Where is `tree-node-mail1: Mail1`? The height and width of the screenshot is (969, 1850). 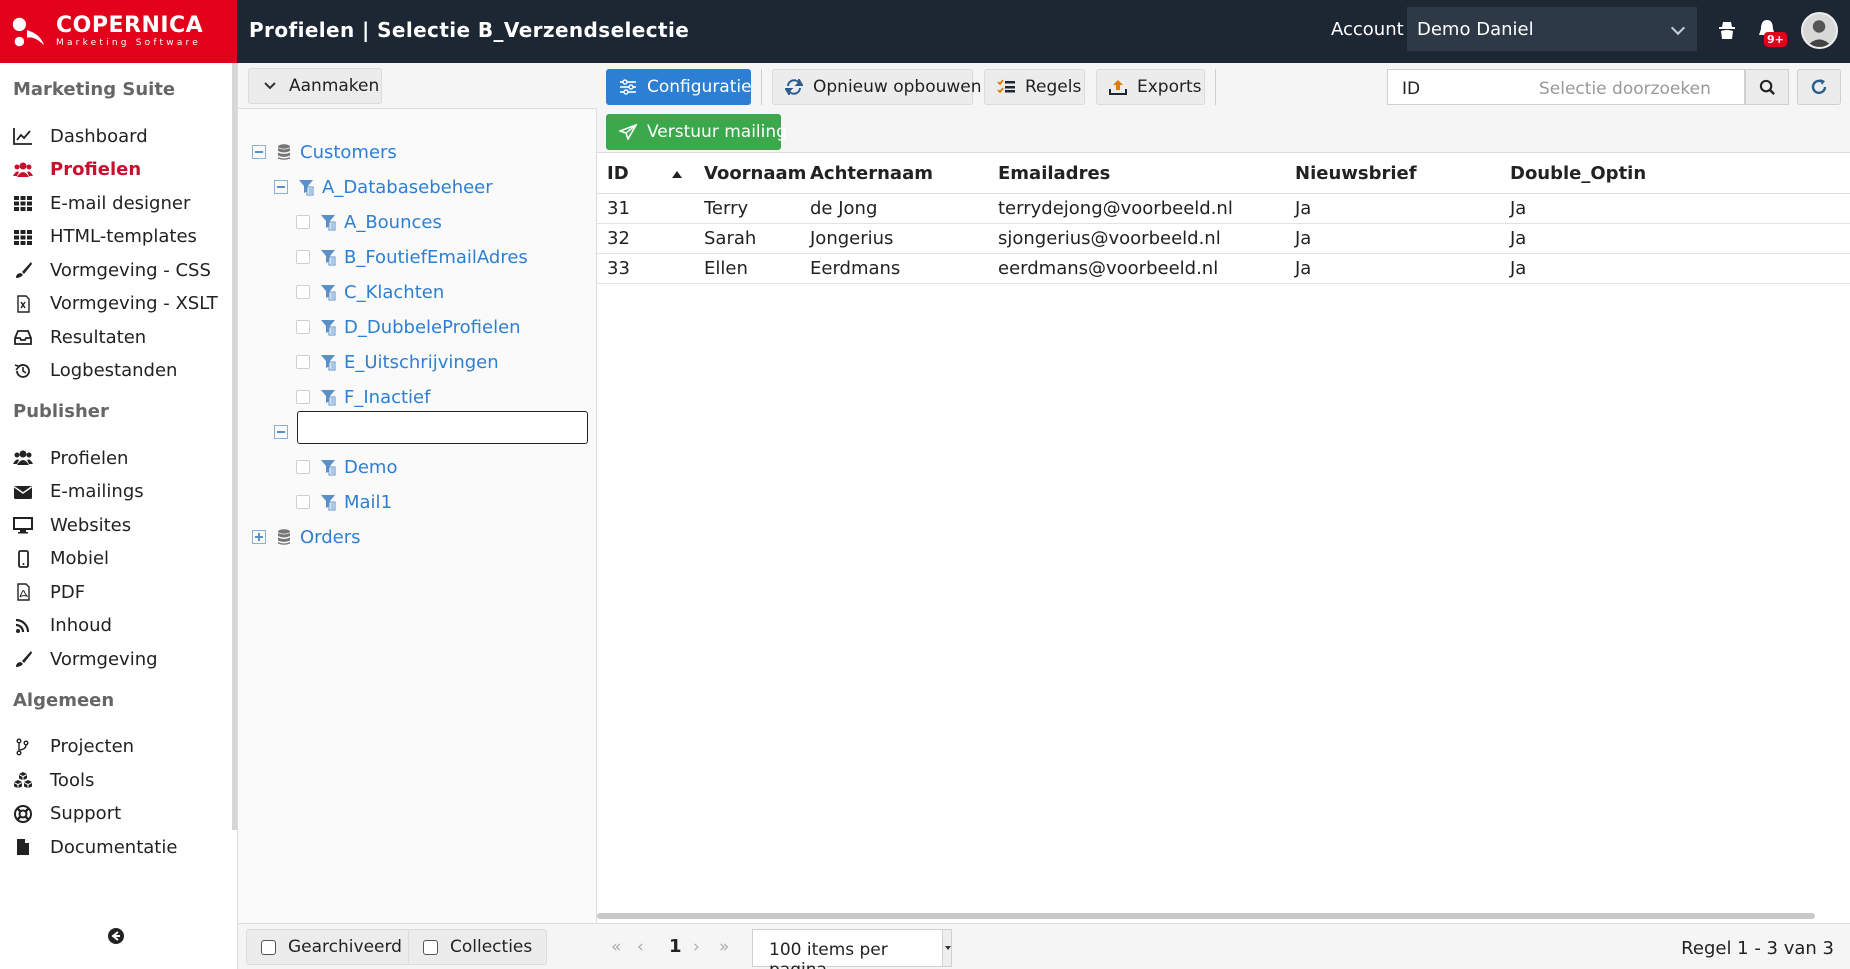 tree-node-mail1: Mail1 is located at coordinates (344, 502).